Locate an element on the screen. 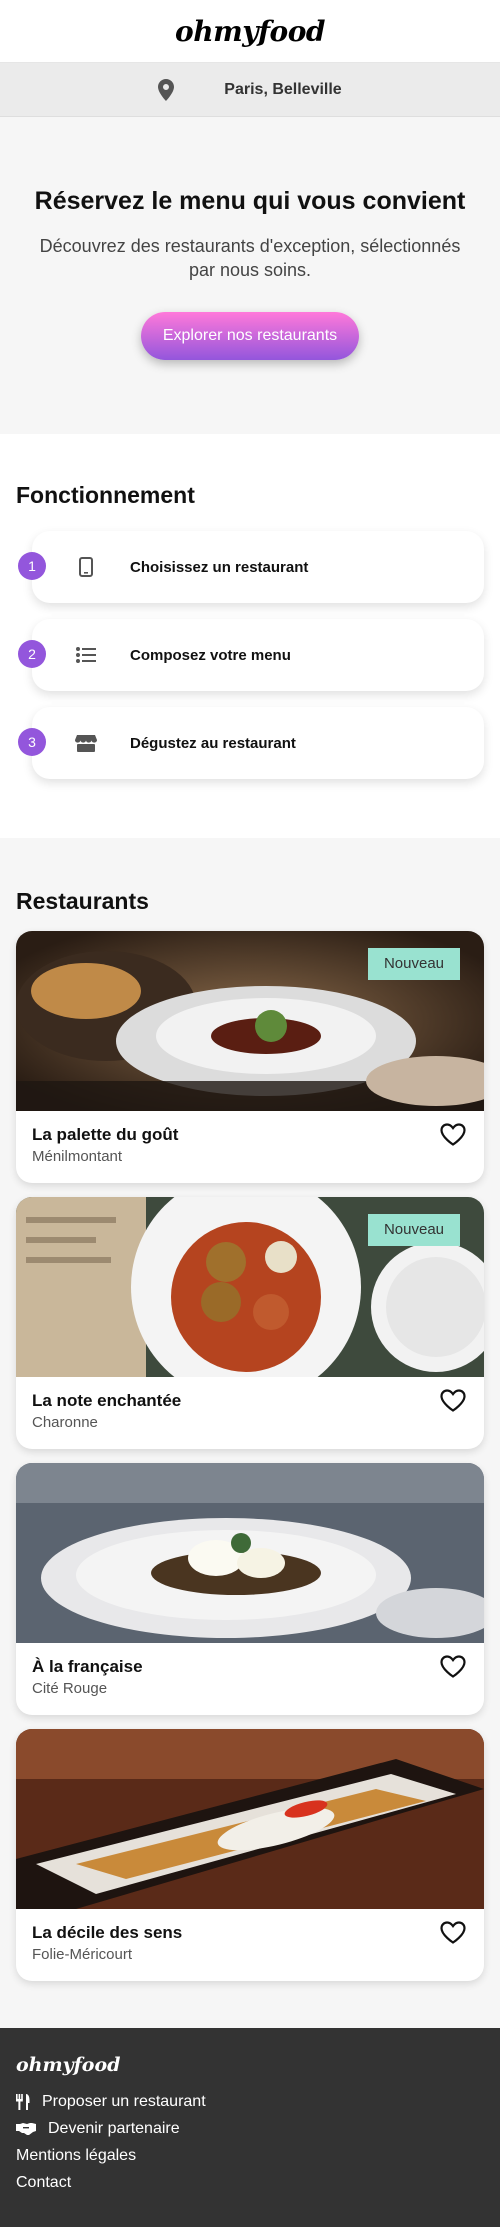  footer-link-propose-restaurant: Proposer un restaurant is located at coordinates (250, 2101).